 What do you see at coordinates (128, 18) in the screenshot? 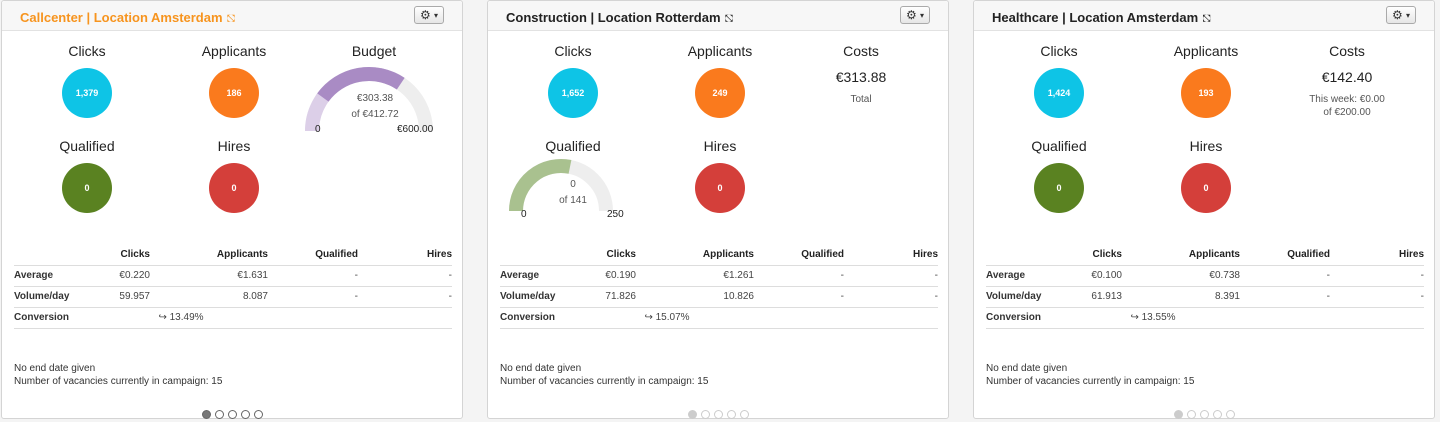
I see `card-title: Callcenter | Location Amsterdam ⛞` at bounding box center [128, 18].